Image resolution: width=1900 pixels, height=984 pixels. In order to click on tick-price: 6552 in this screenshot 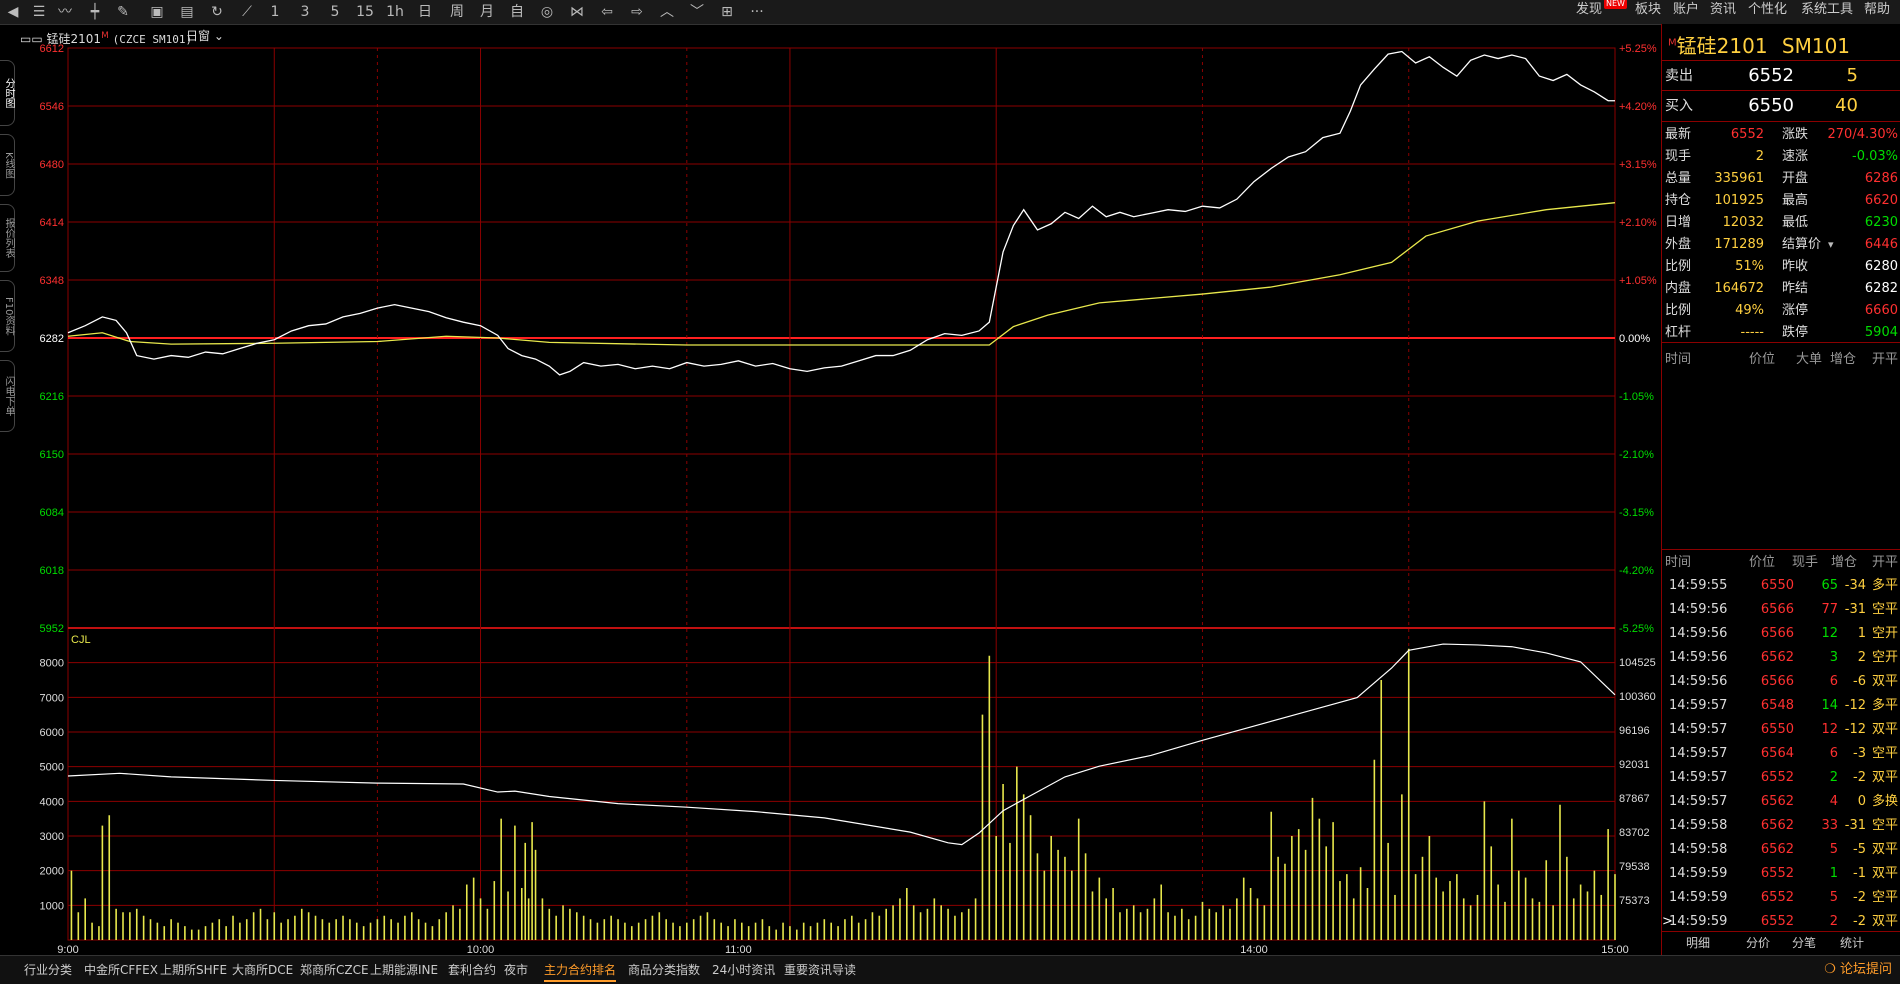, I will do `click(1777, 777)`.